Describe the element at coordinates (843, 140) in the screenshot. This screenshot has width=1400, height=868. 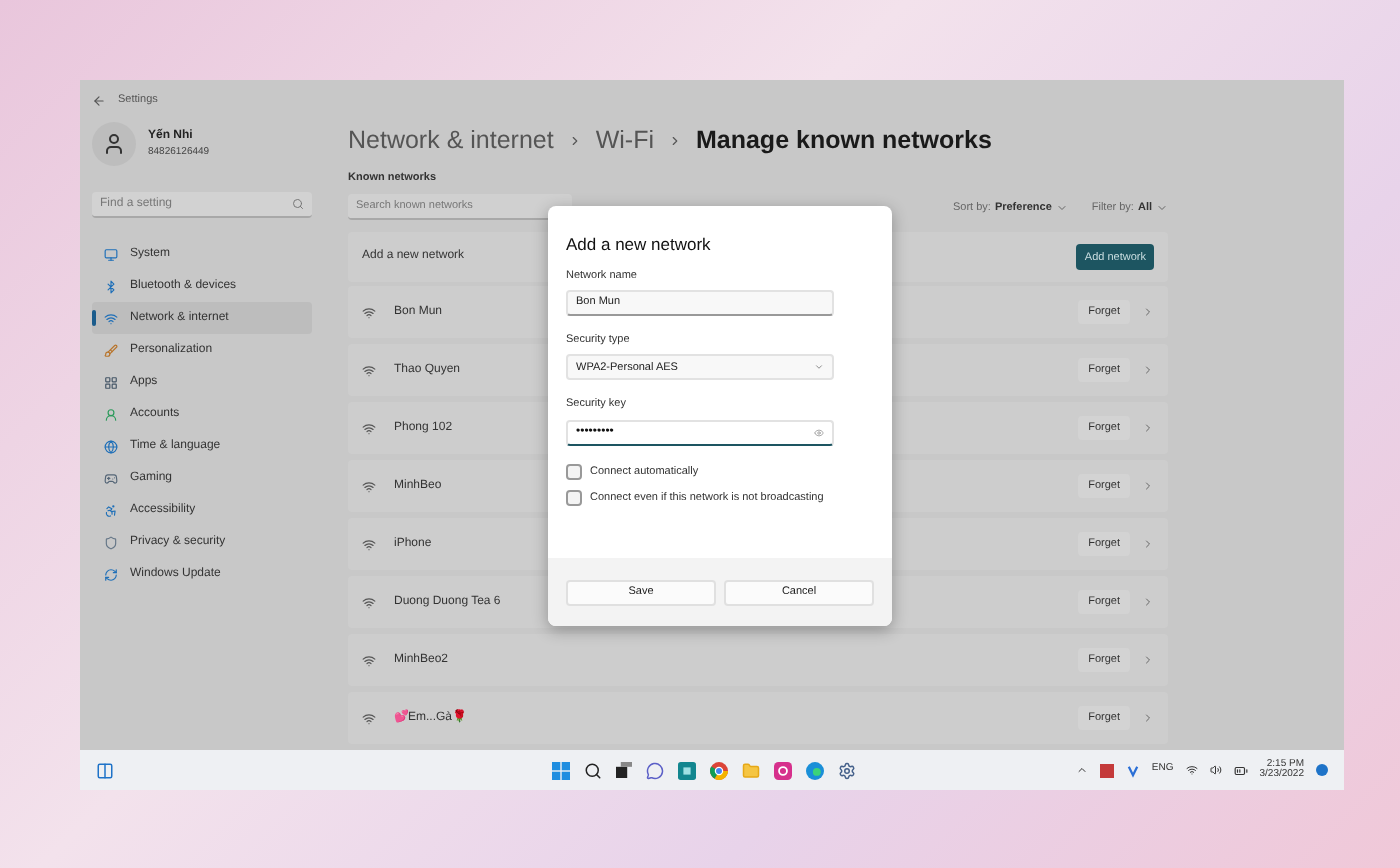
I see `page-title: Manage known networks` at that location.